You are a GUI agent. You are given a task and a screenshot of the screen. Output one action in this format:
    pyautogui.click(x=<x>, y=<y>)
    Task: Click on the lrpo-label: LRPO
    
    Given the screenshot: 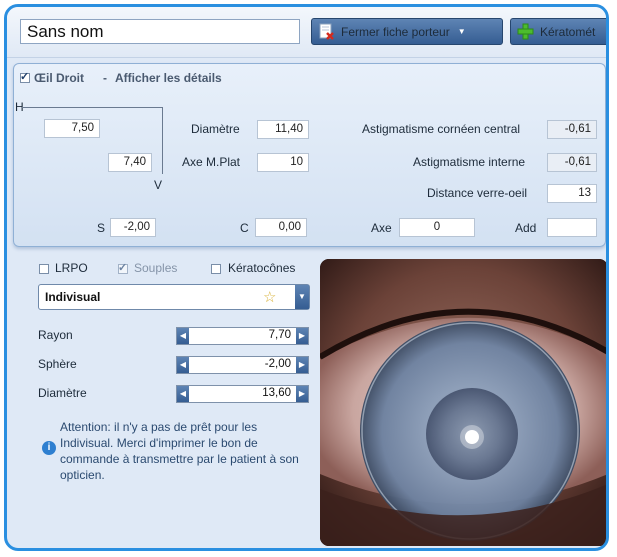 What is the action you would take?
    pyautogui.click(x=71, y=268)
    